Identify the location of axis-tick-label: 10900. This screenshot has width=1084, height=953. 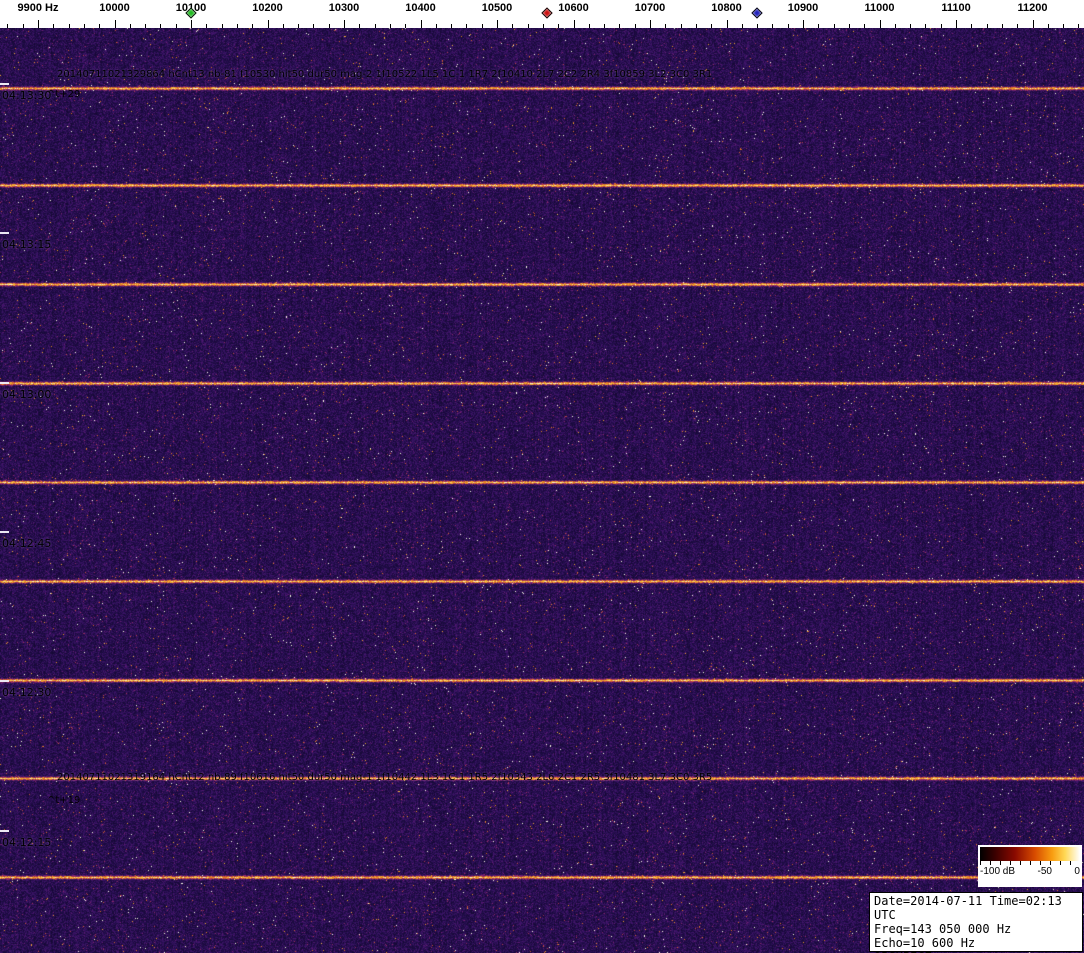
(803, 8).